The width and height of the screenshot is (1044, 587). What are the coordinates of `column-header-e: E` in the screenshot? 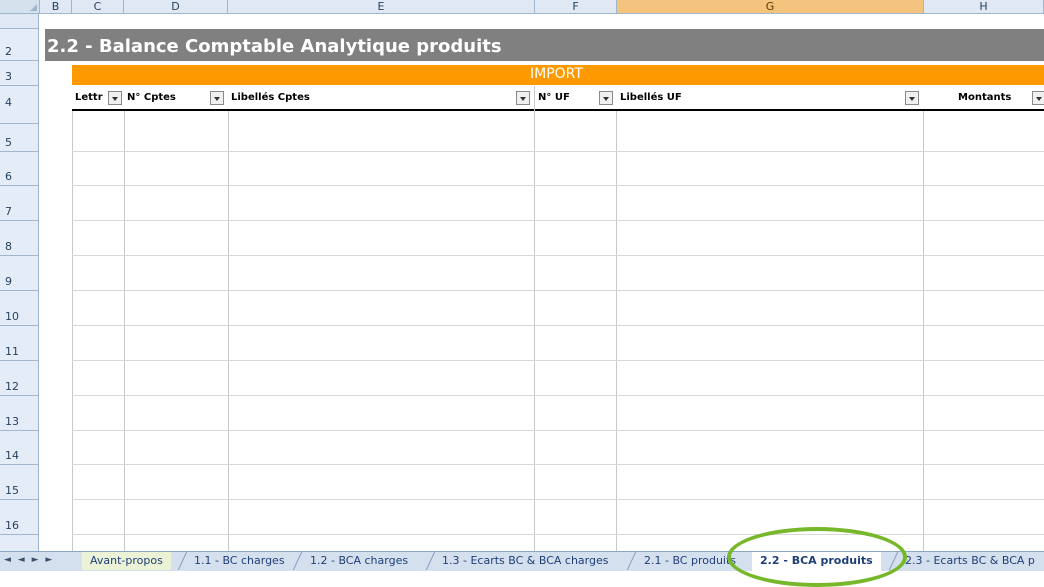 It's located at (381, 6).